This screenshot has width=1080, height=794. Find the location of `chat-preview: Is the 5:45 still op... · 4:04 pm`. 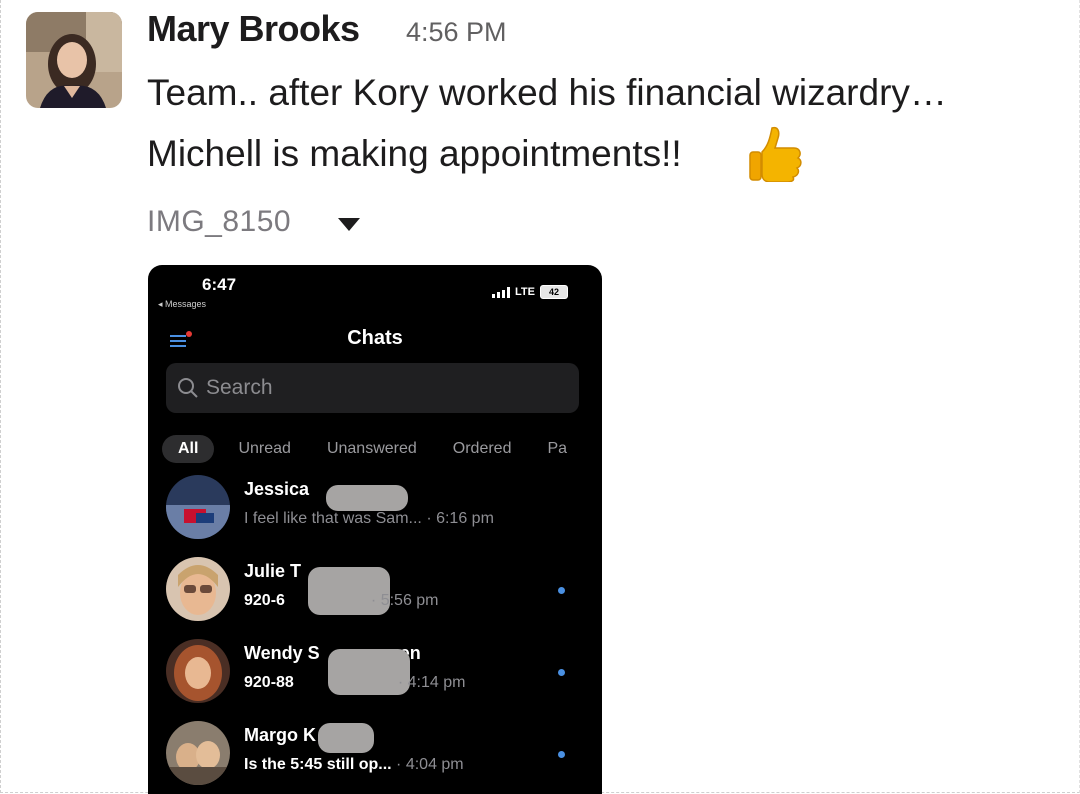

chat-preview: Is the 5:45 still op... · 4:04 pm is located at coordinates (354, 764).